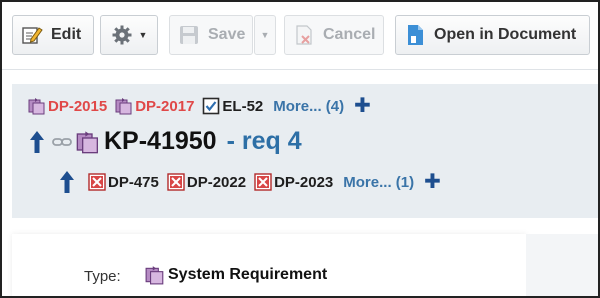 The height and width of the screenshot is (298, 600). What do you see at coordinates (227, 34) in the screenshot?
I see `save-label: Save` at bounding box center [227, 34].